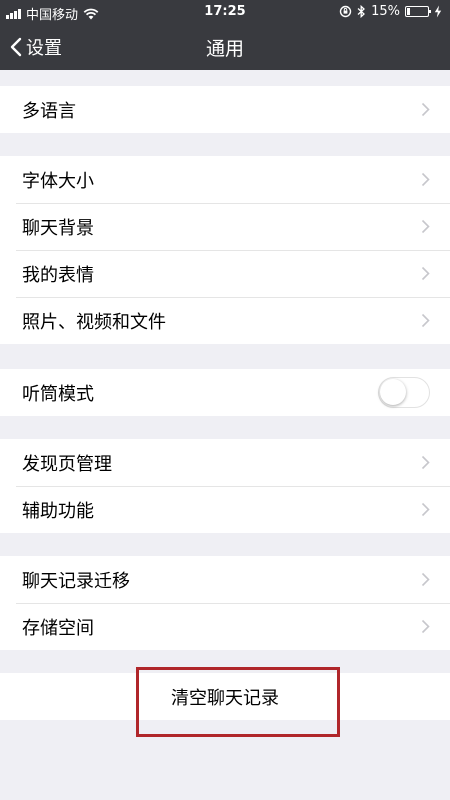 The image size is (450, 800). What do you see at coordinates (58, 628) in the screenshot?
I see `menu-item-label: 存储空间` at bounding box center [58, 628].